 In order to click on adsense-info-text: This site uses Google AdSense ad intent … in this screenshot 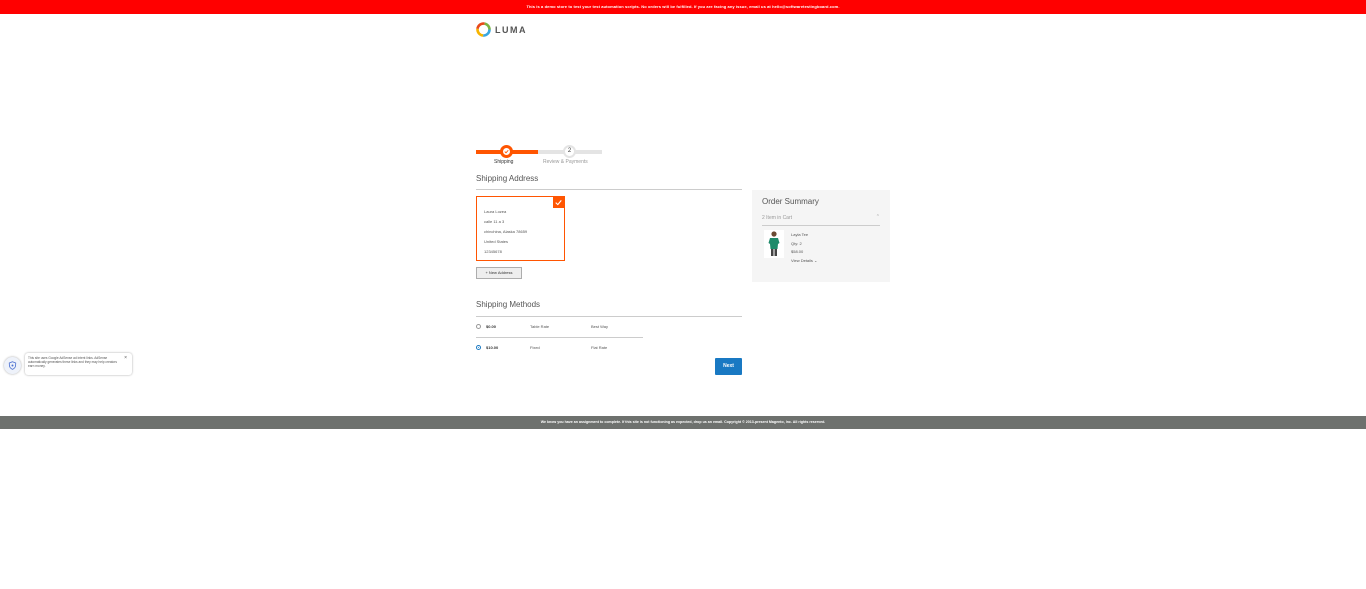, I will do `click(72, 362)`.